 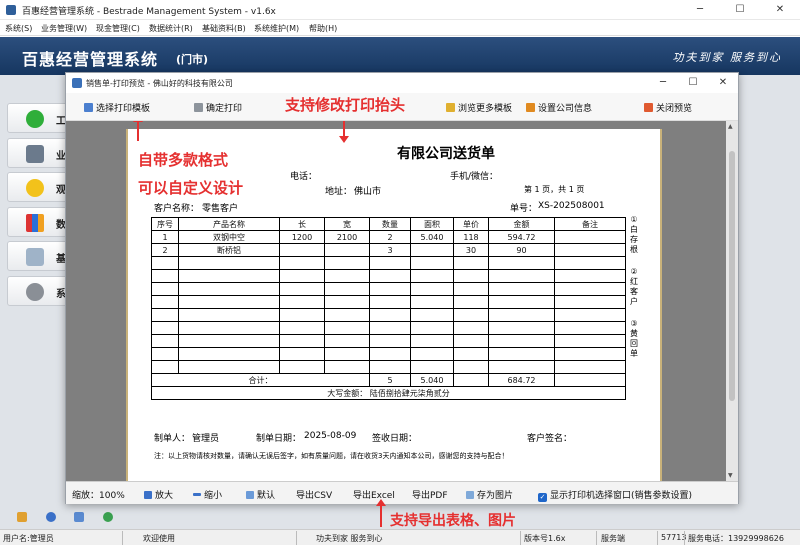 What do you see at coordinates (88, 107) in the screenshot?
I see `template-icon` at bounding box center [88, 107].